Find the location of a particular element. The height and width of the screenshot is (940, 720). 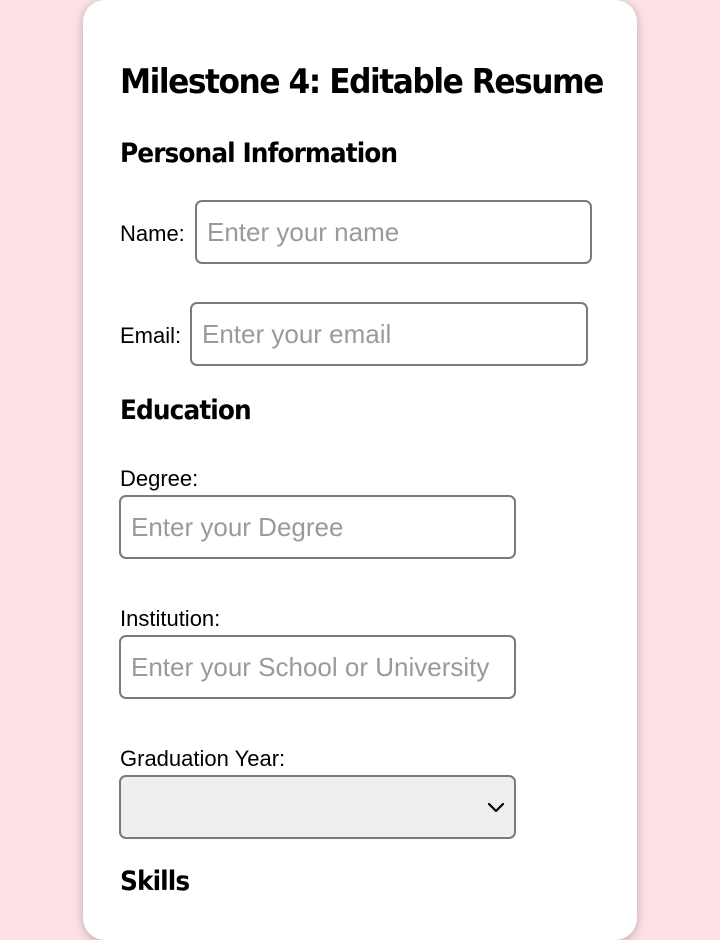

section-skills: Skills is located at coordinates (155, 881).